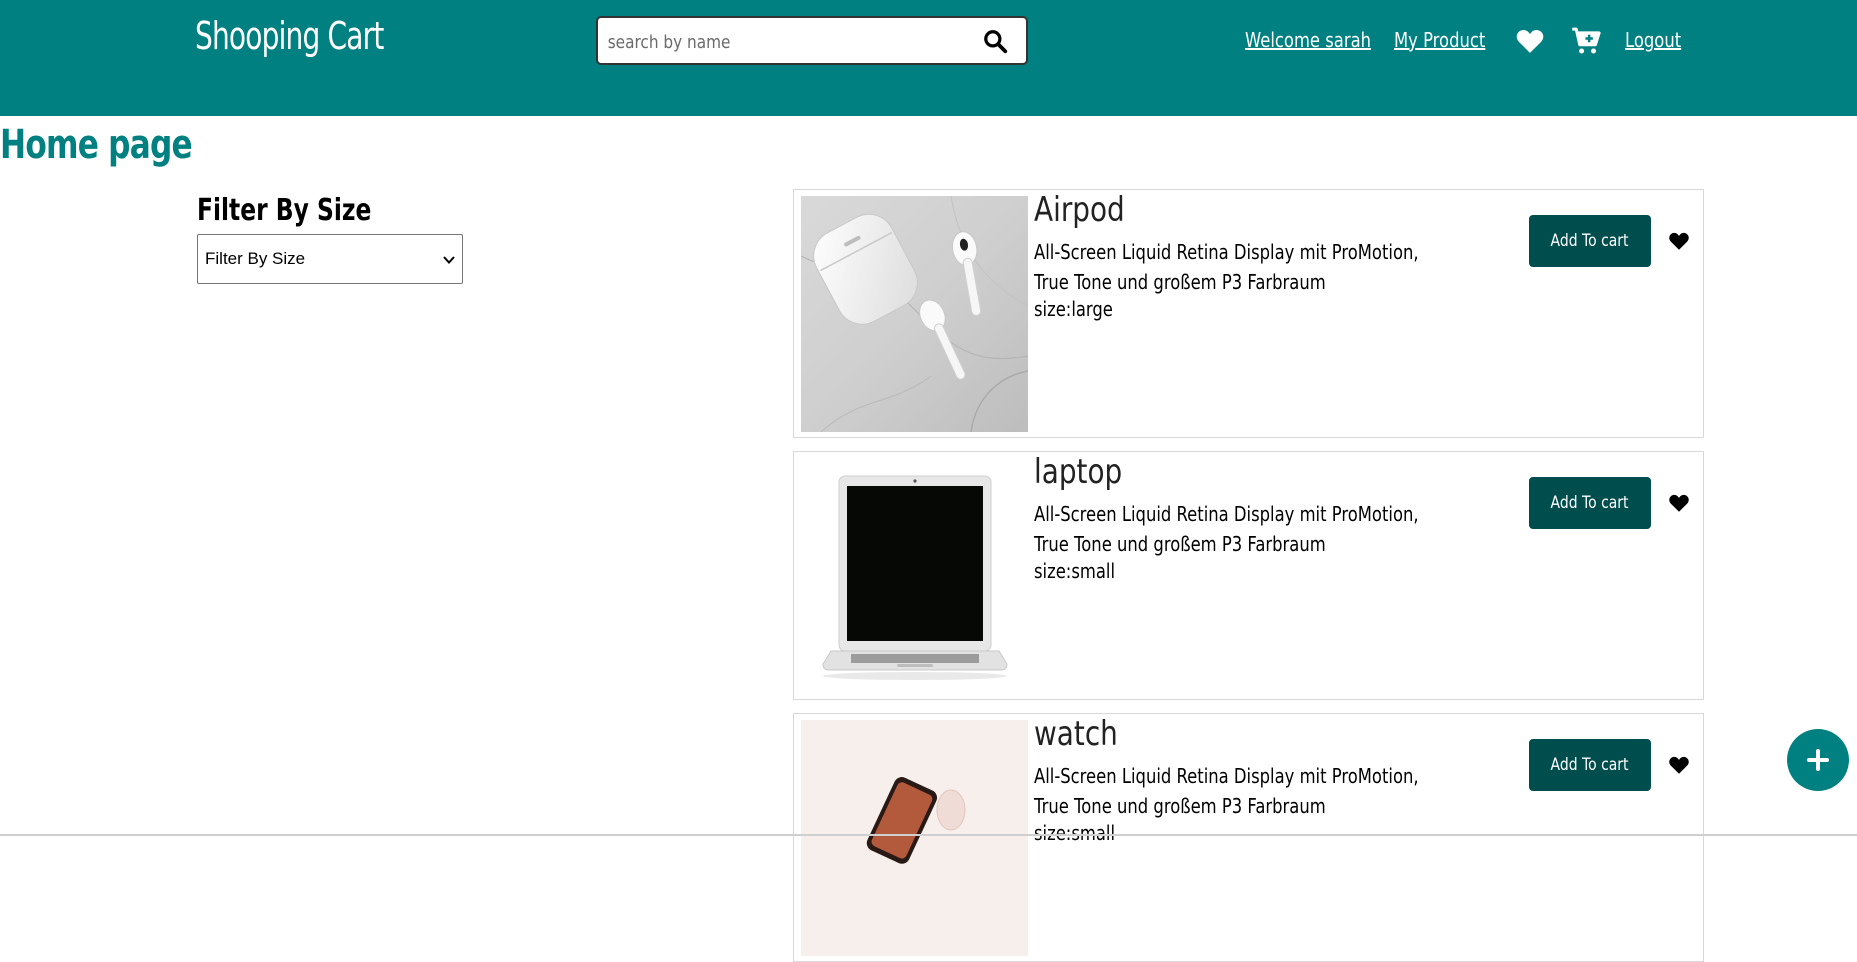 The height and width of the screenshot is (962, 1857). Describe the element at coordinates (1076, 734) in the screenshot. I see `product-name: watch` at that location.